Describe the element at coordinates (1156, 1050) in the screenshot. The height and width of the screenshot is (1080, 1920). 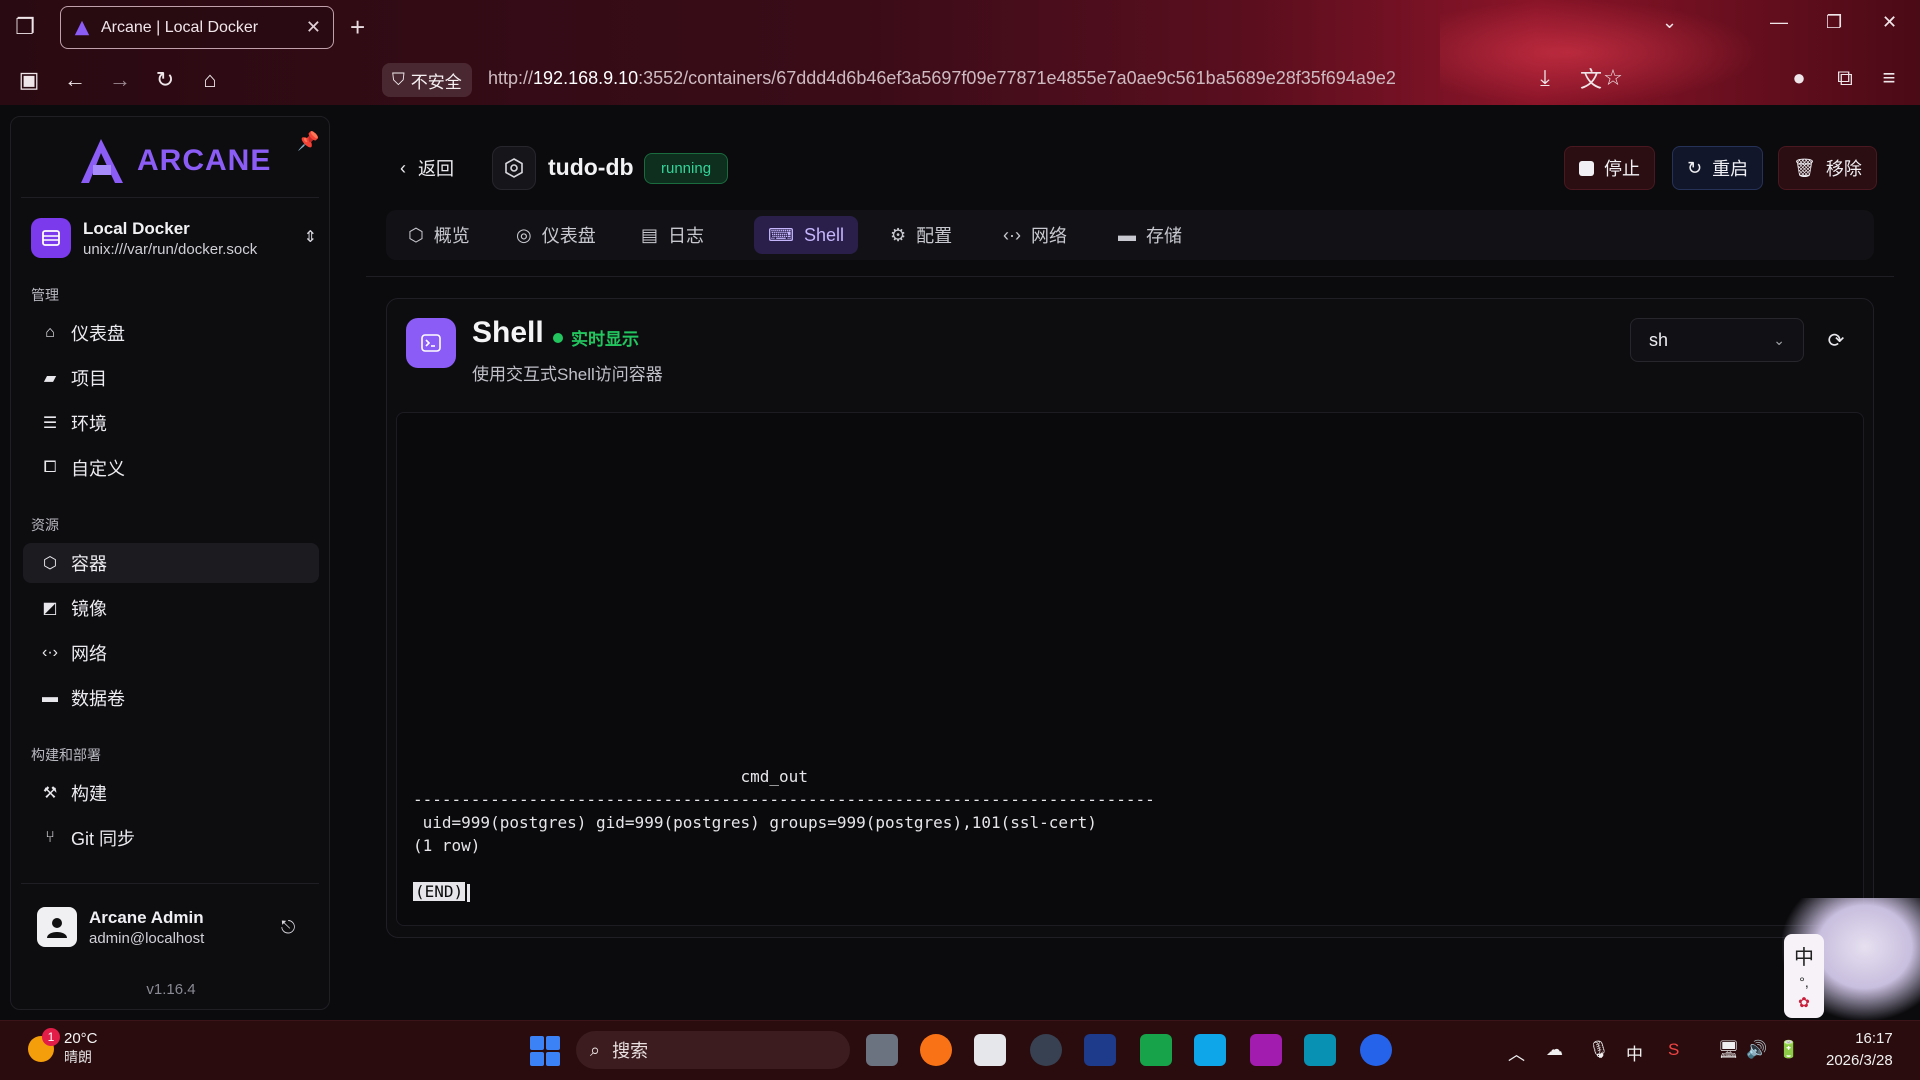
I see `green-app-icon` at that location.